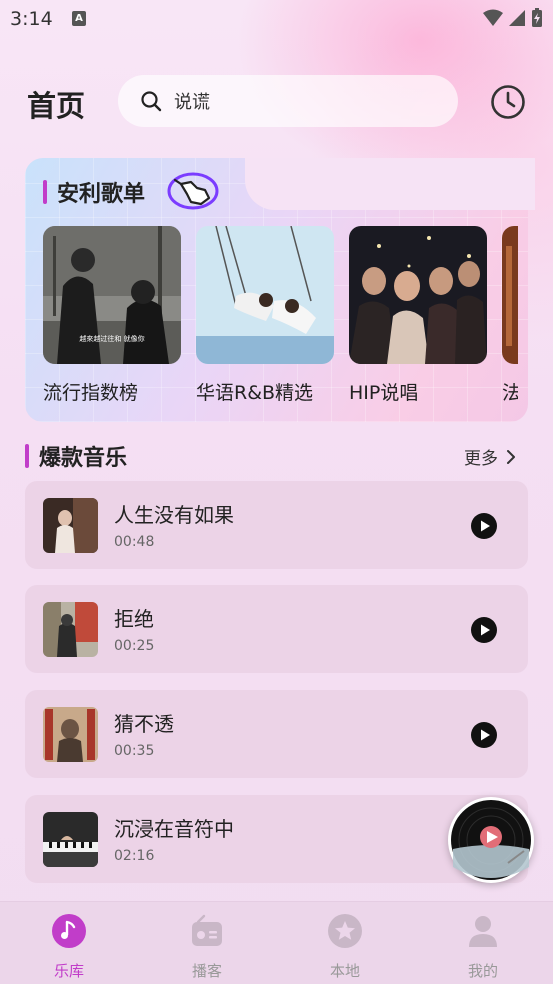 This screenshot has height=984, width=553. Describe the element at coordinates (207, 930) in the screenshot. I see `radio-icon` at that location.